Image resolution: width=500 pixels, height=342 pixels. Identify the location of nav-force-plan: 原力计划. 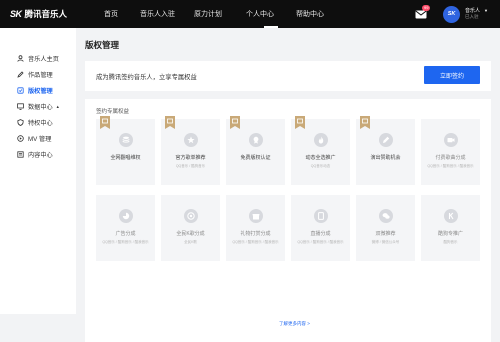
(220, 14).